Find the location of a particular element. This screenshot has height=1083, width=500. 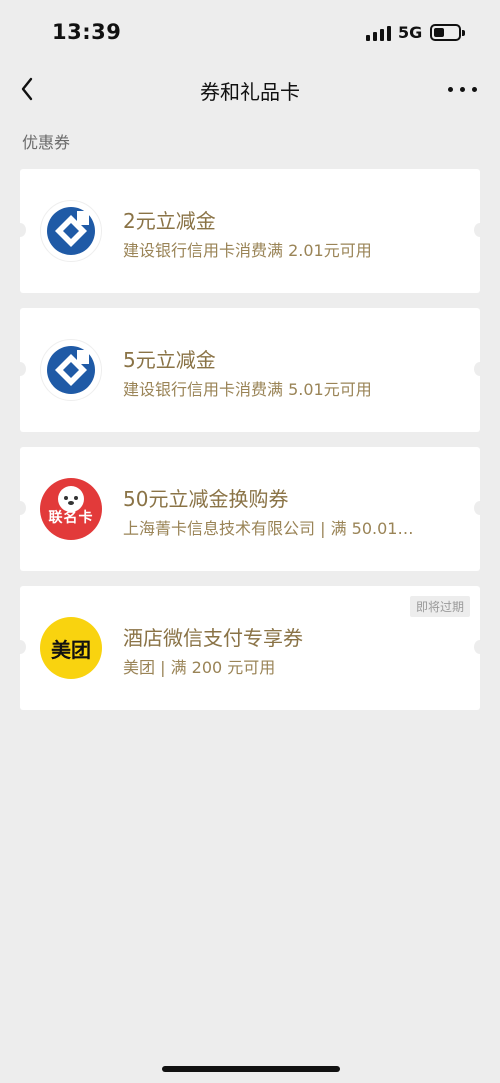

more-dots-icon is located at coordinates (463, 89).